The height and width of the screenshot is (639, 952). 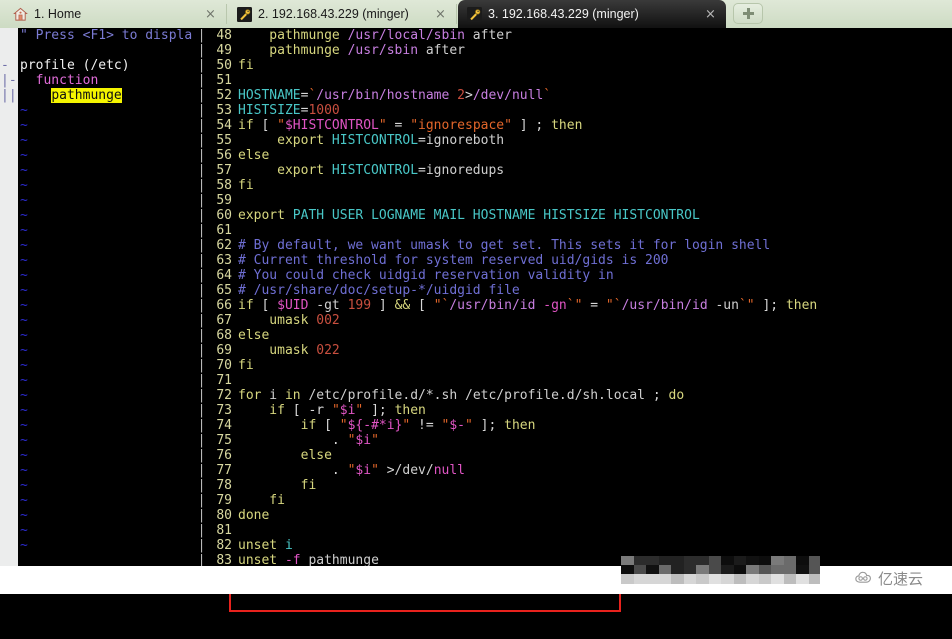 What do you see at coordinates (579, 200) in the screenshot?
I see `editor-line: 59` at bounding box center [579, 200].